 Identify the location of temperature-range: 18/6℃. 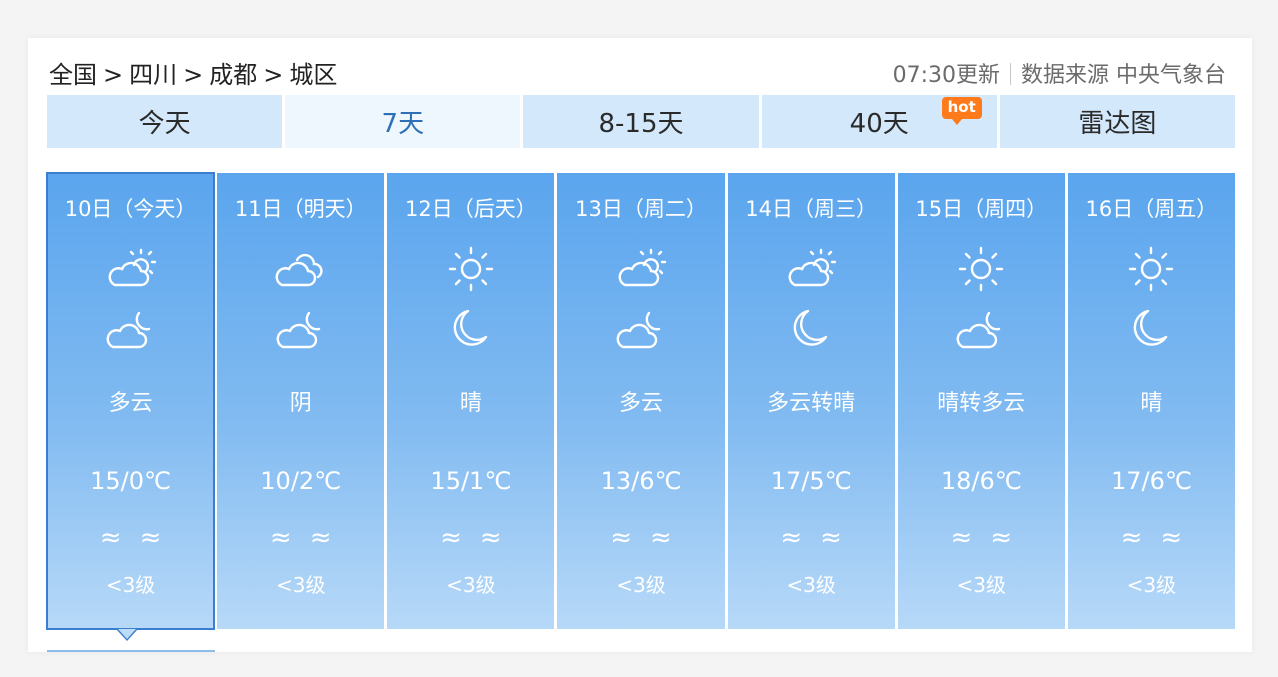
(981, 481).